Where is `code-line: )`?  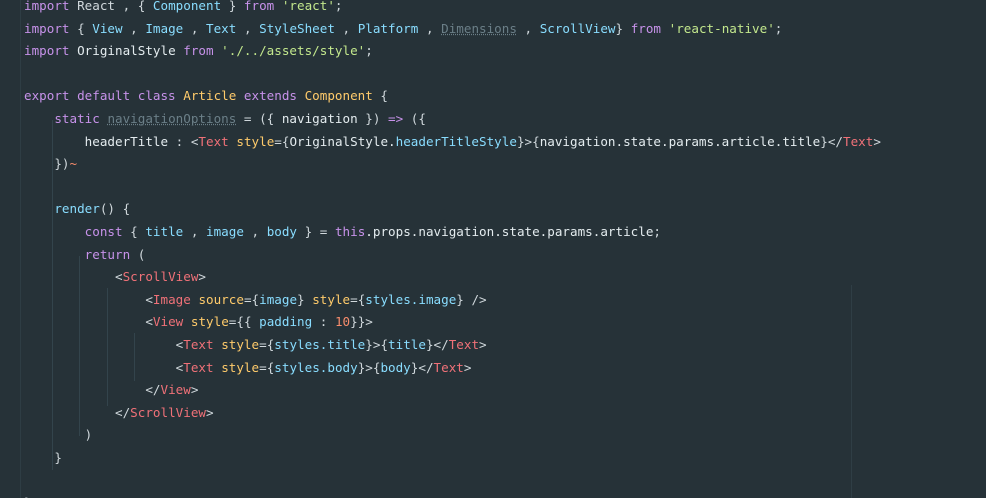
code-line: ) is located at coordinates (452, 435).